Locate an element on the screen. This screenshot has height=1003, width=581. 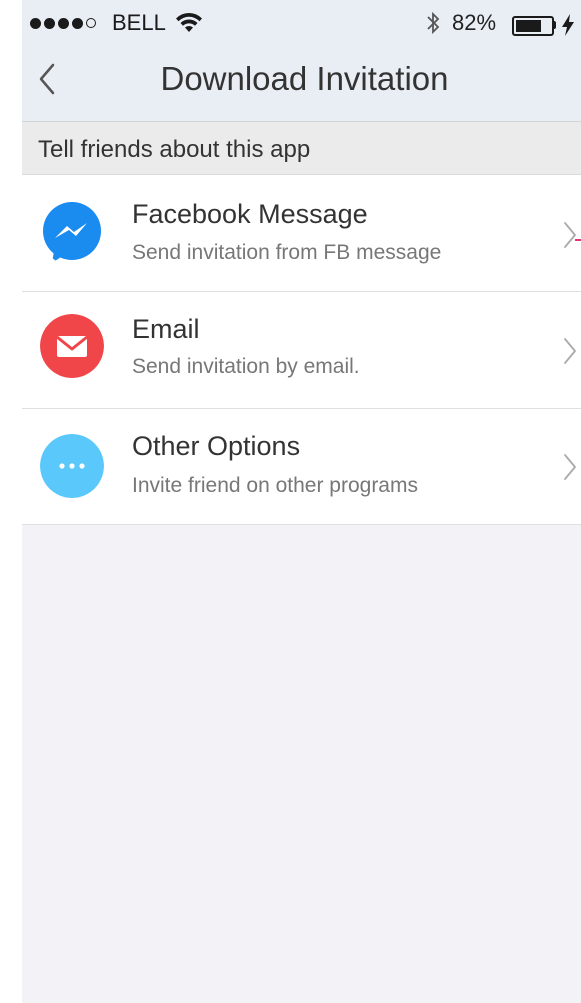
navigation-bar: BELL 82% Download Invitation is located at coordinates (301, 61).